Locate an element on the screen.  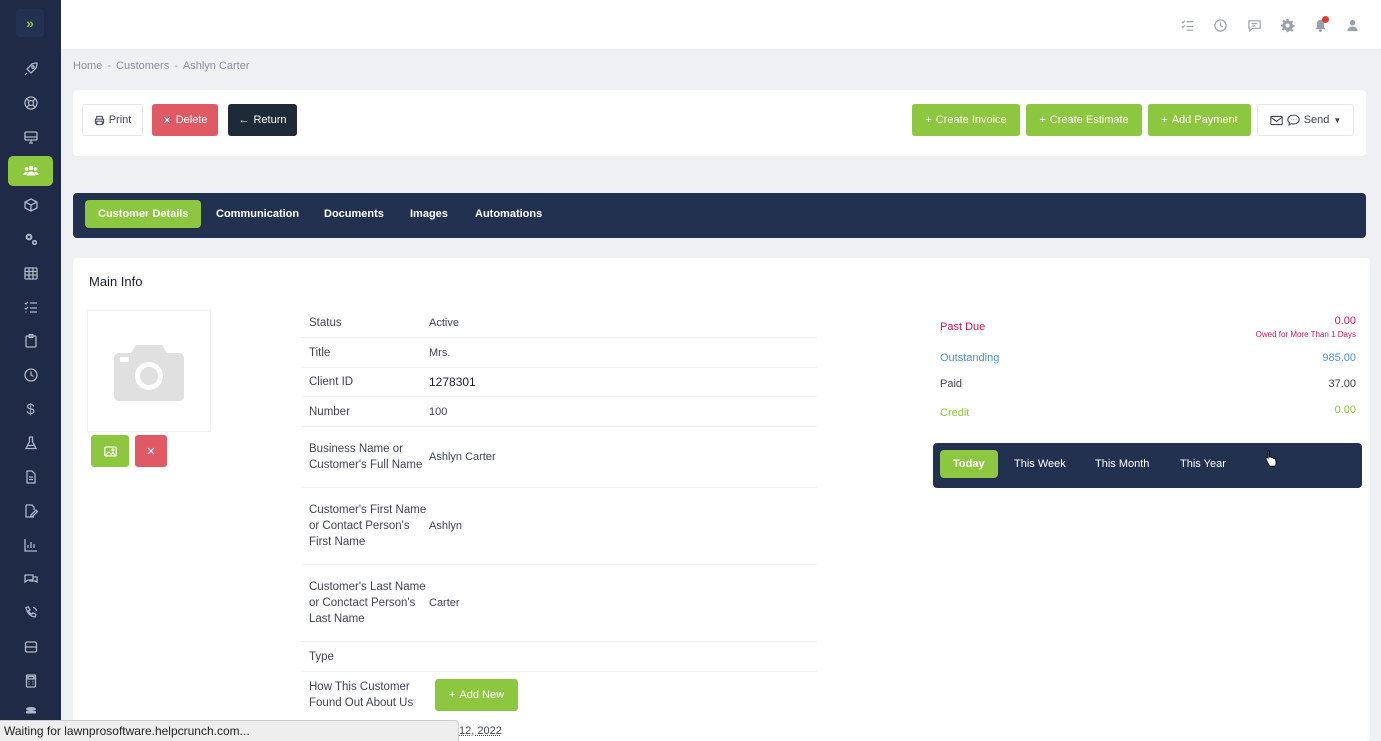
info-label: Title is located at coordinates (320, 352).